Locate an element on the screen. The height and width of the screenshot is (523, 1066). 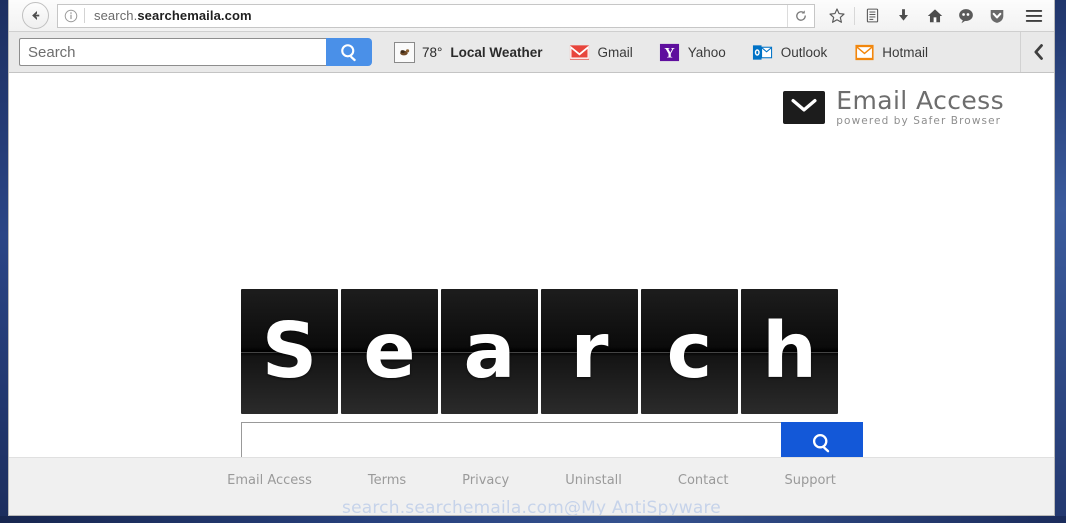
flipboard-letters: S e a r c h is located at coordinates (552, 351).